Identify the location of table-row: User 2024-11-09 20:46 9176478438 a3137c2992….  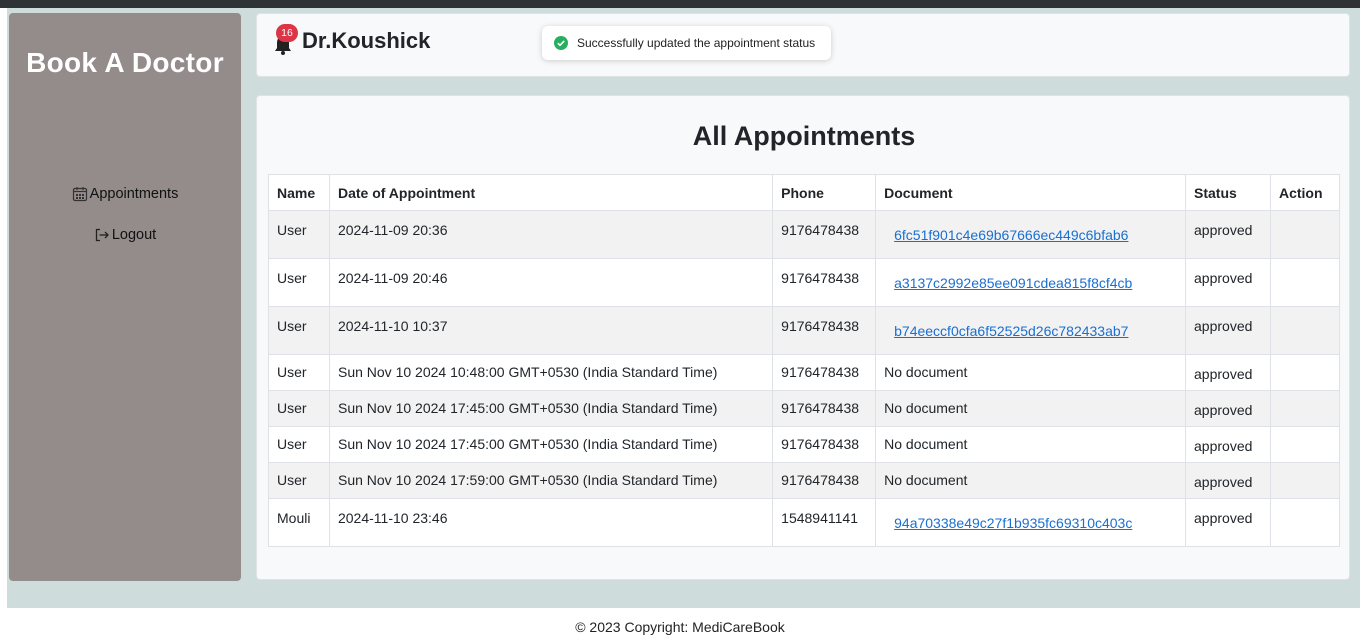
(804, 282).